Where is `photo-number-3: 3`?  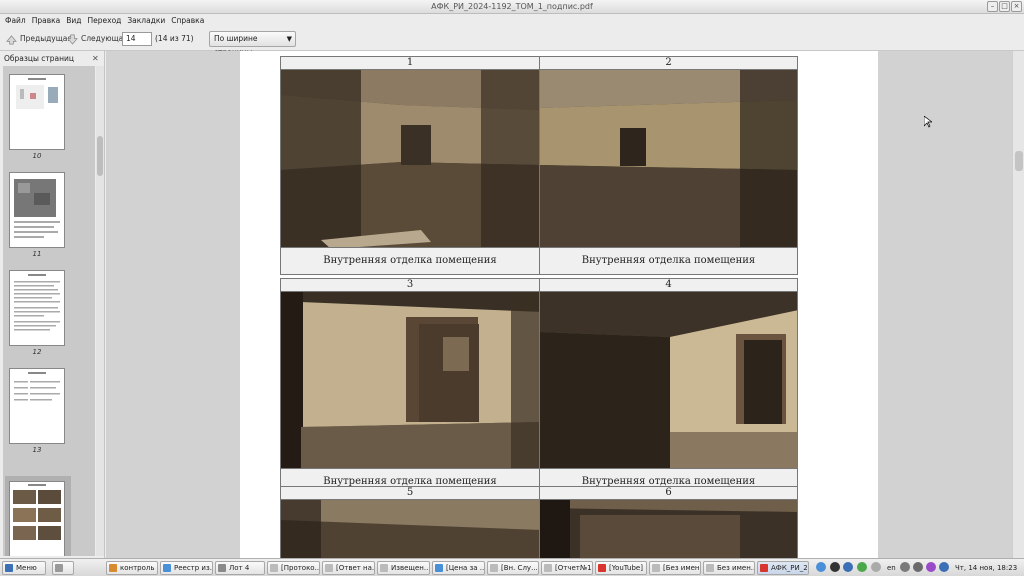 photo-number-3: 3 is located at coordinates (410, 285).